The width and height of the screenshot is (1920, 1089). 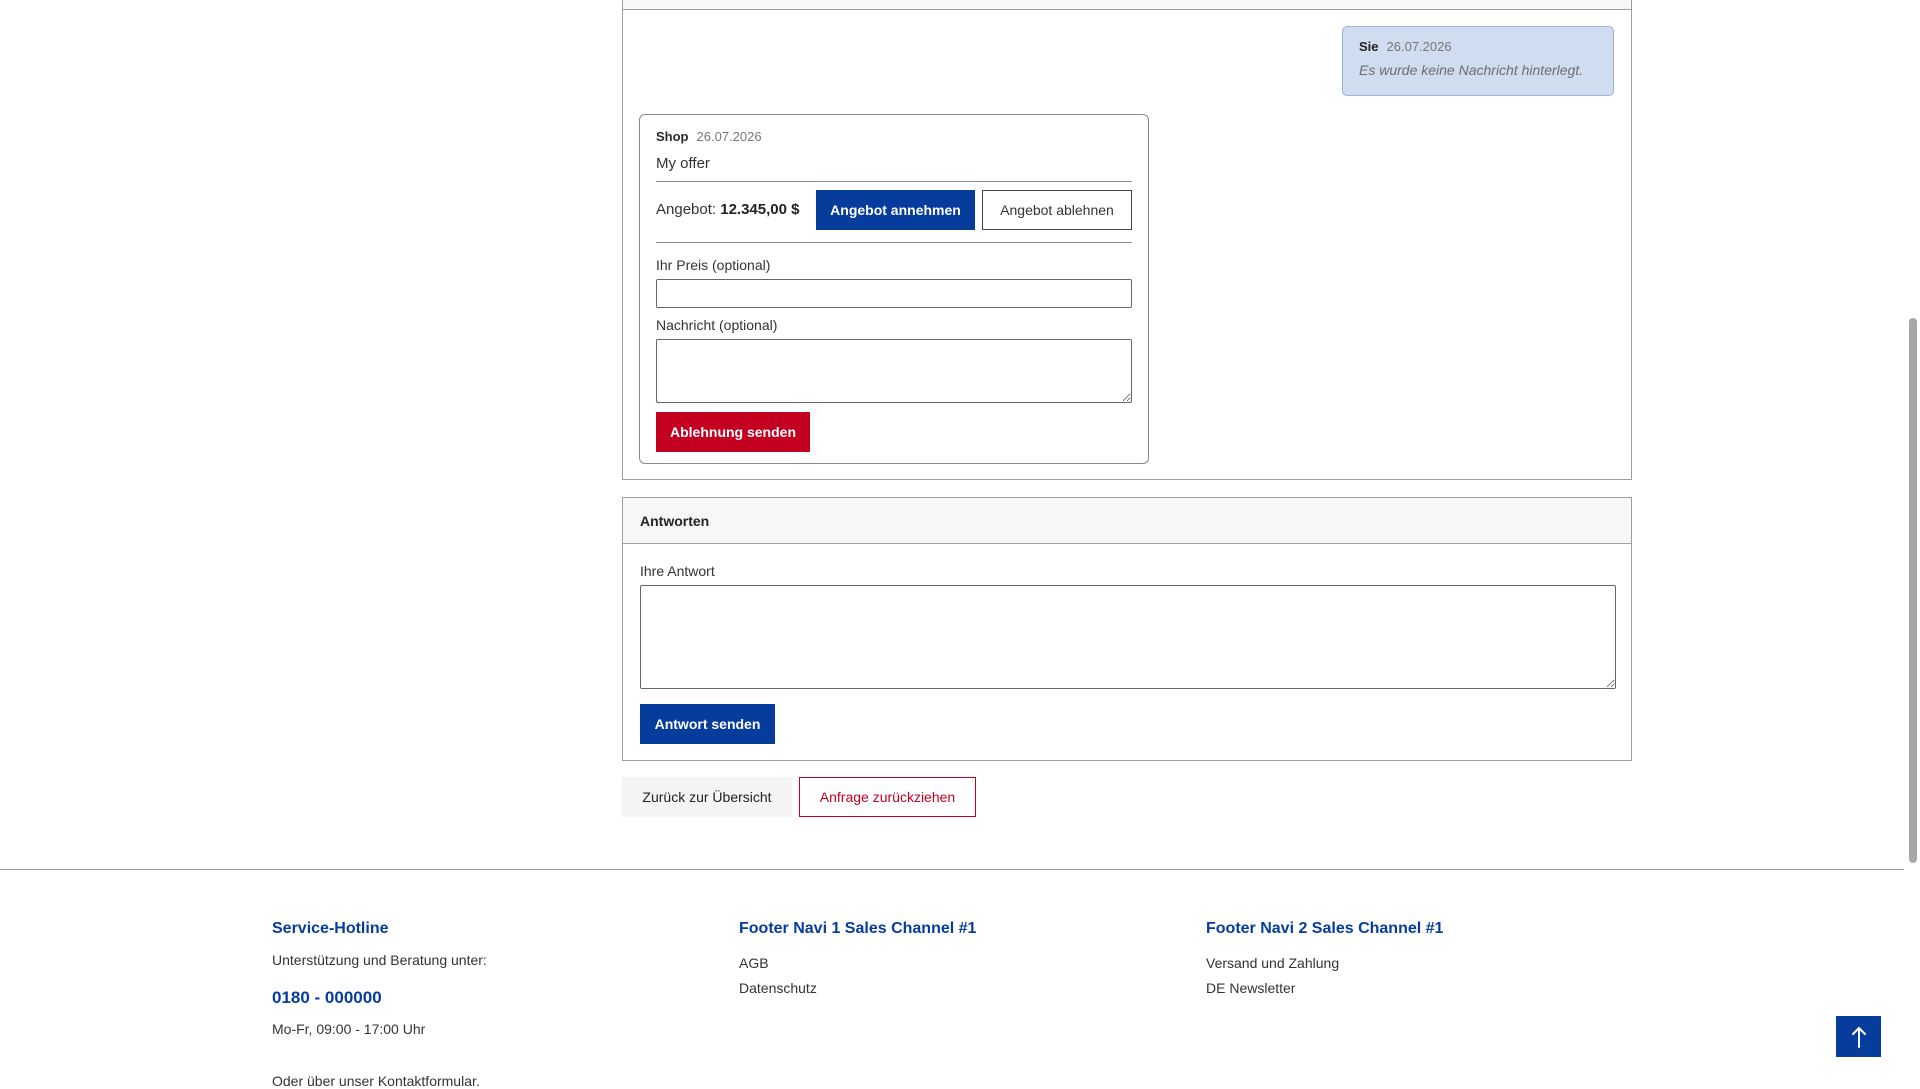 I want to click on footer-divider, so click(x=952, y=869).